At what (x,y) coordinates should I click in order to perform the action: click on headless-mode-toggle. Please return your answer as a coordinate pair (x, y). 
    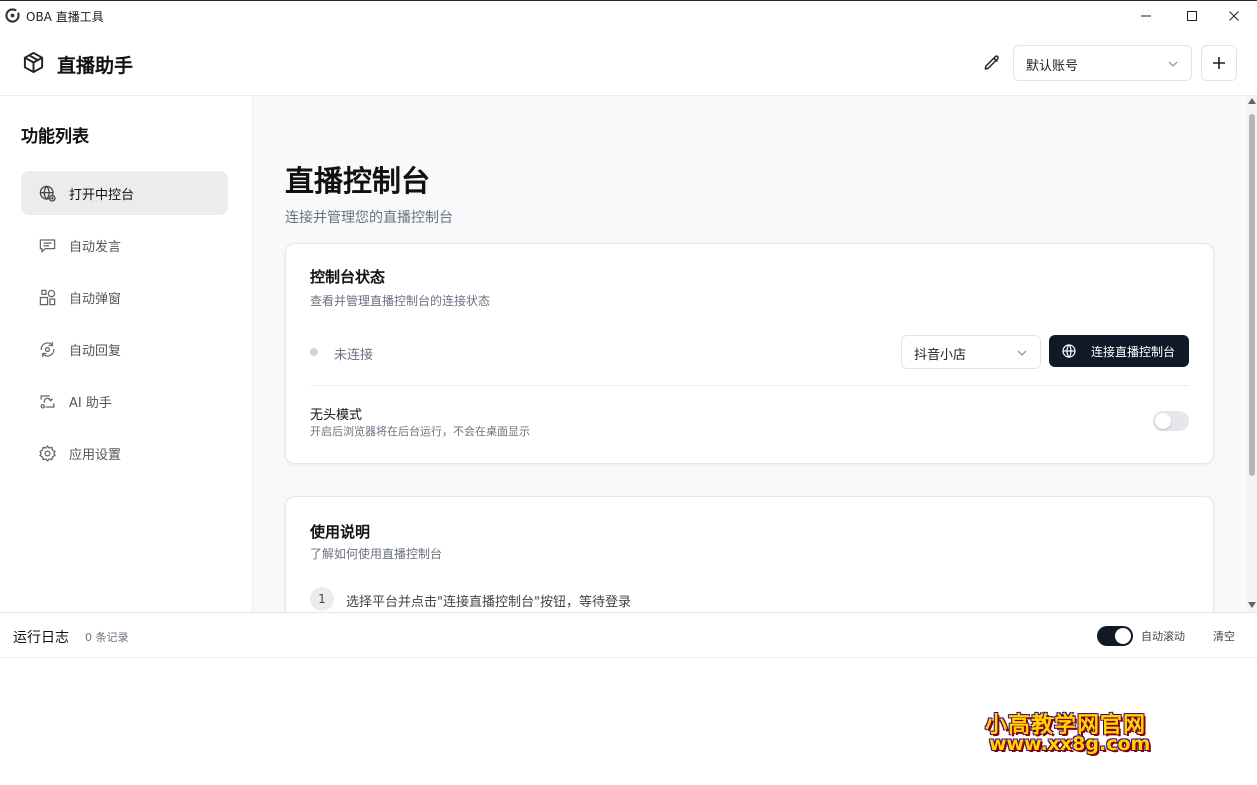
    Looking at the image, I should click on (1171, 421).